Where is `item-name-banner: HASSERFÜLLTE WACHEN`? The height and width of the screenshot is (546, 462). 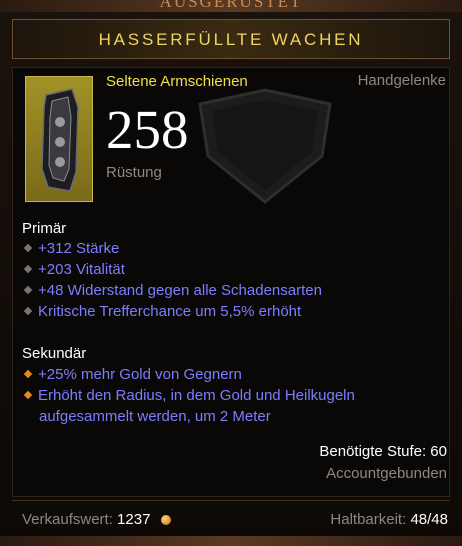 item-name-banner: HASSERFÜLLTE WACHEN is located at coordinates (231, 39).